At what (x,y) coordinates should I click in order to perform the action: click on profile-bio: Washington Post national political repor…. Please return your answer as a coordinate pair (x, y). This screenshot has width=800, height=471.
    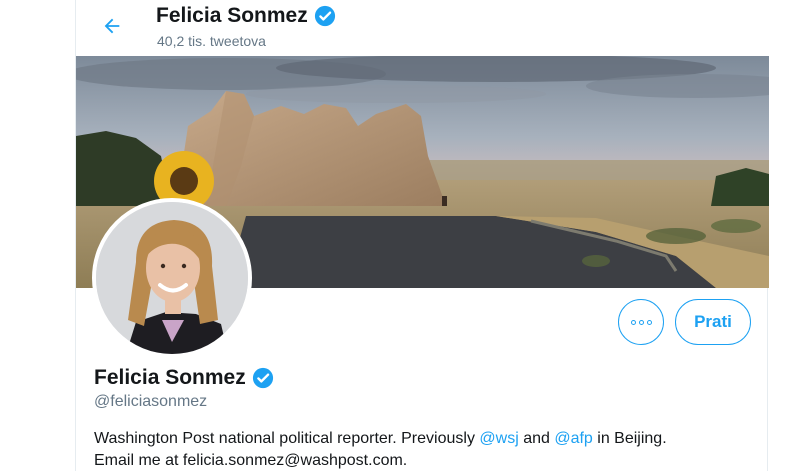
    Looking at the image, I should click on (424, 449).